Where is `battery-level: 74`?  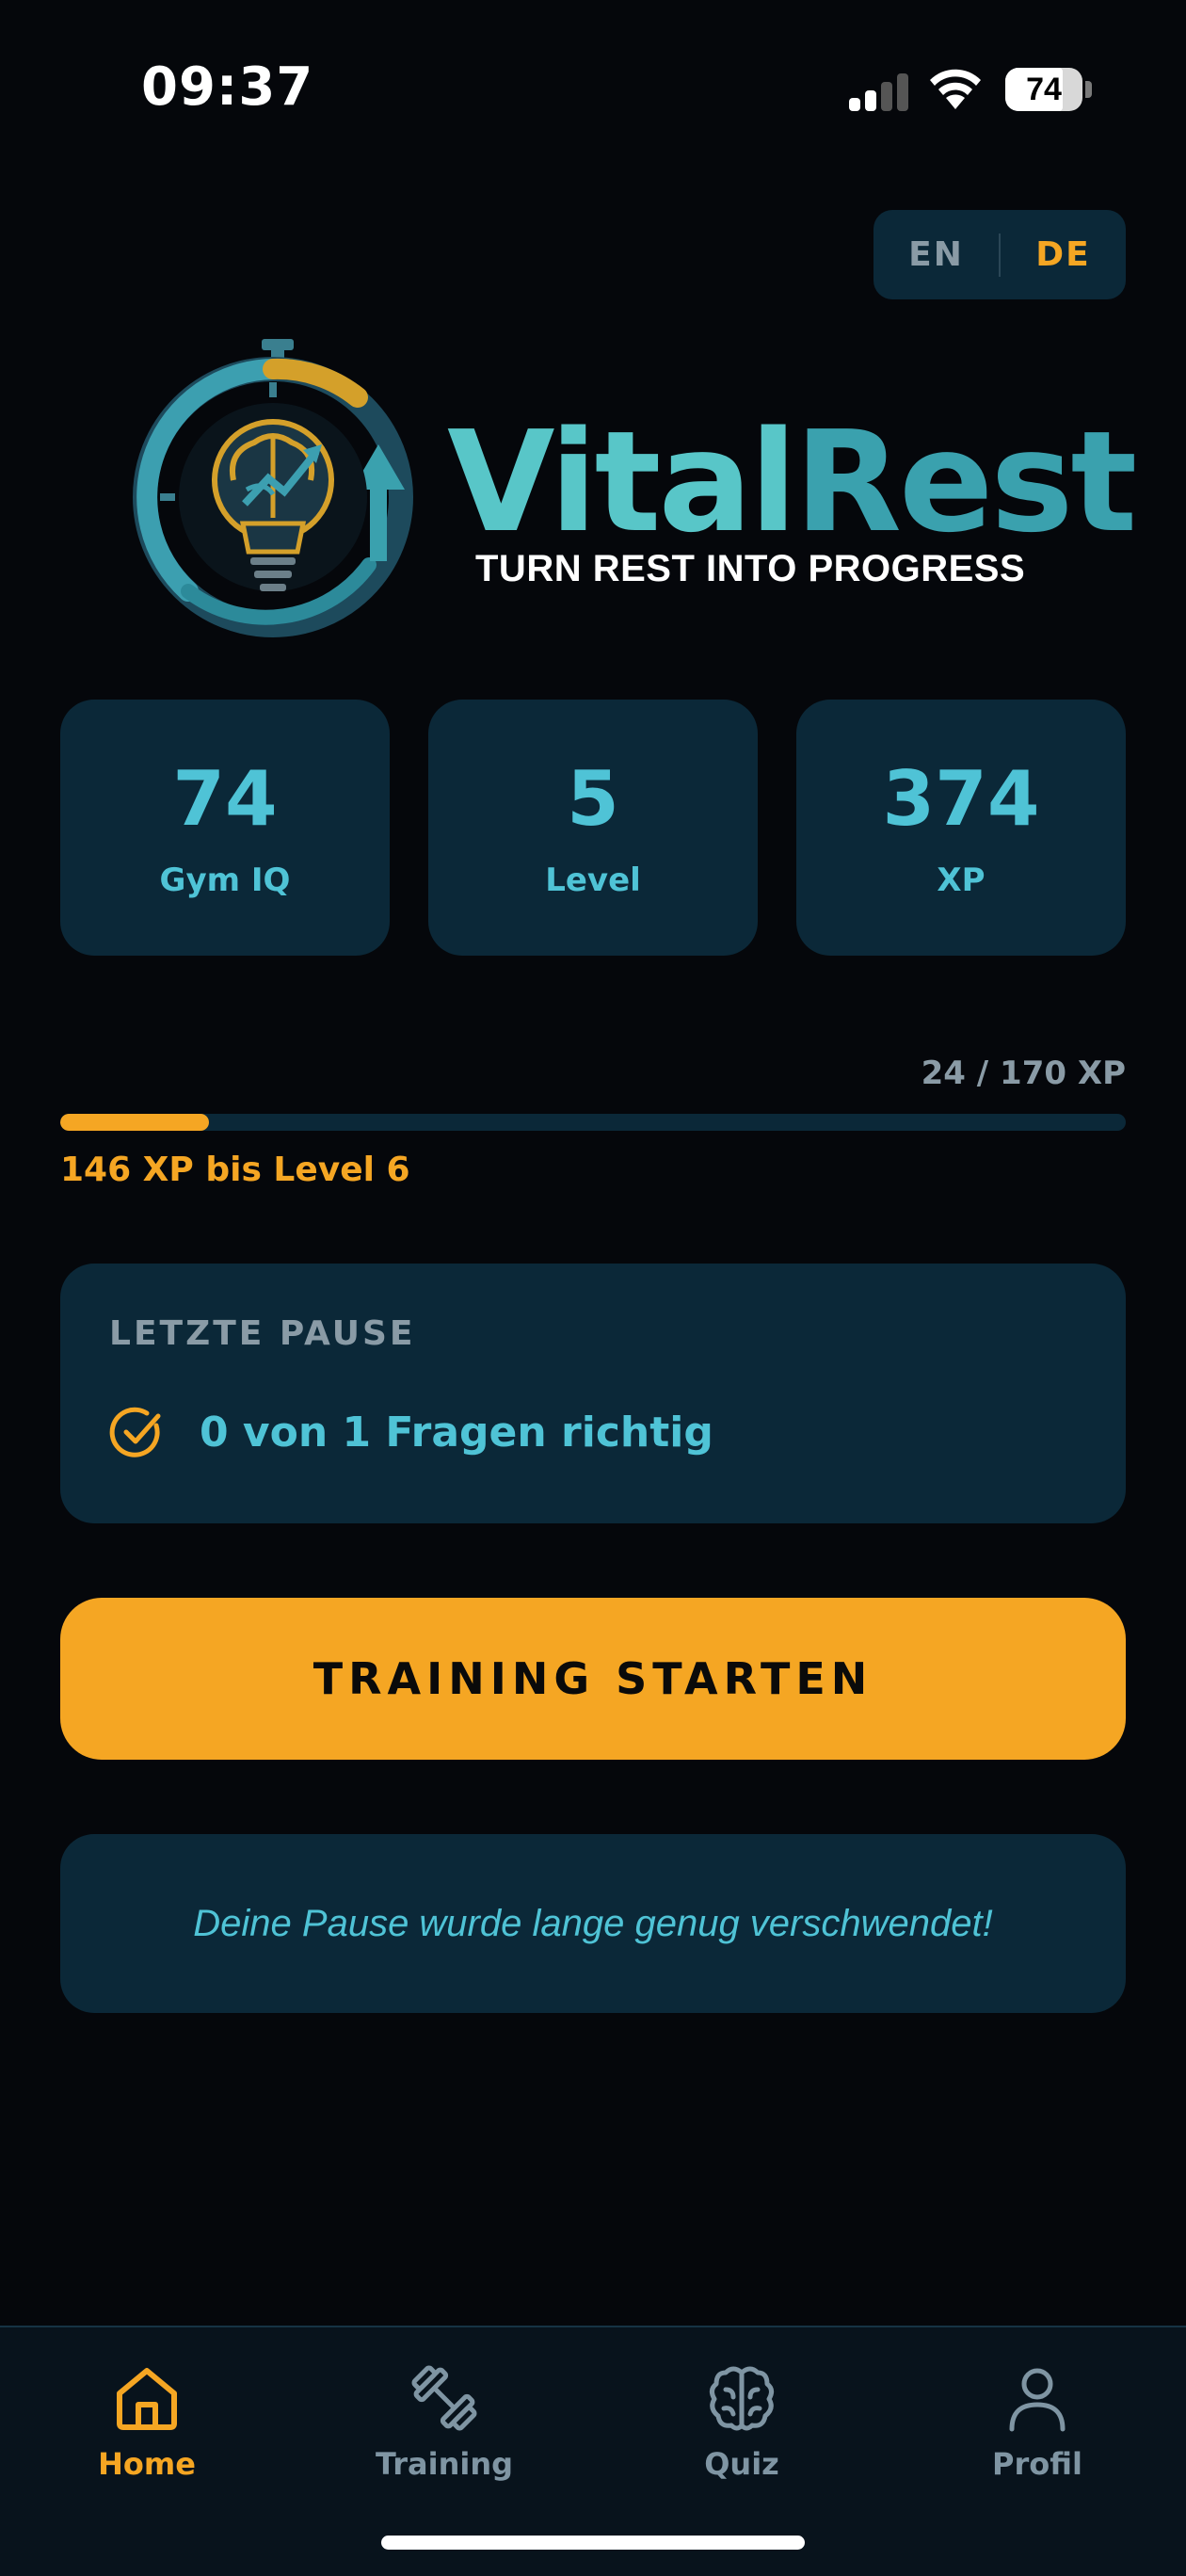 battery-level: 74 is located at coordinates (1044, 89).